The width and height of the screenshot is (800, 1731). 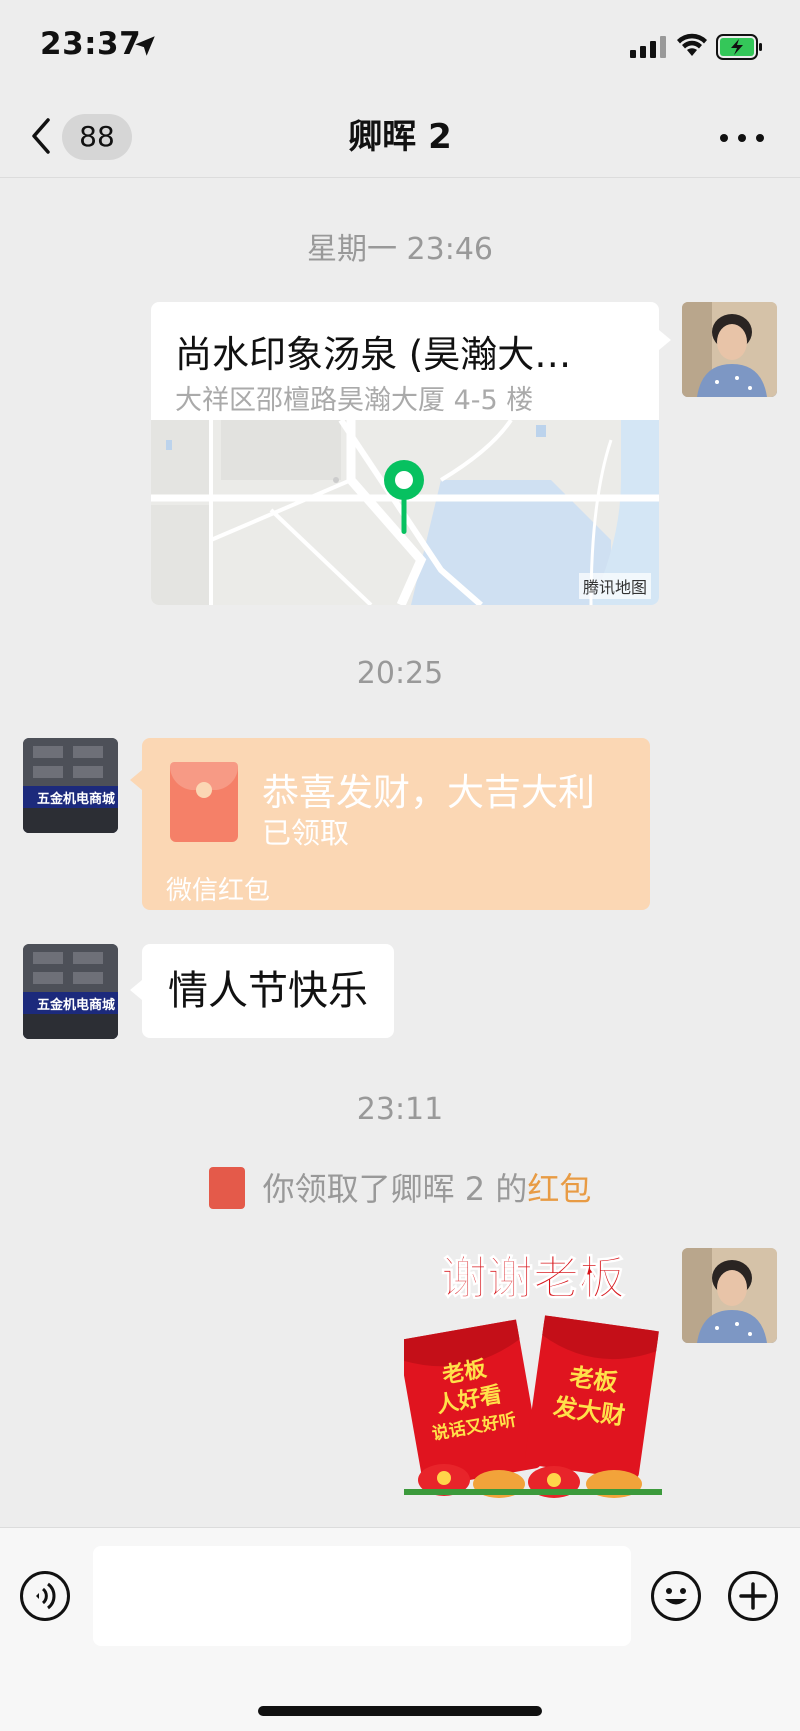 What do you see at coordinates (400, 673) in the screenshot?
I see `timestamp: 20:25` at bounding box center [400, 673].